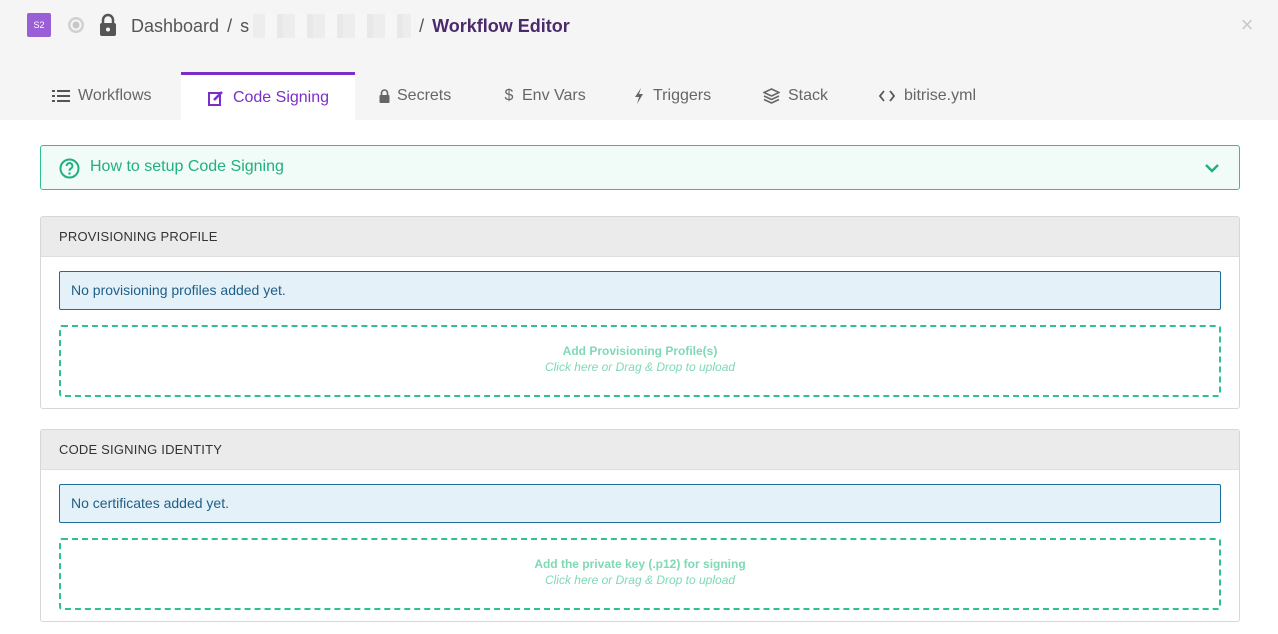 Image resolution: width=1278 pixels, height=634 pixels. What do you see at coordinates (554, 95) in the screenshot?
I see `tab-label: Env Vars` at bounding box center [554, 95].